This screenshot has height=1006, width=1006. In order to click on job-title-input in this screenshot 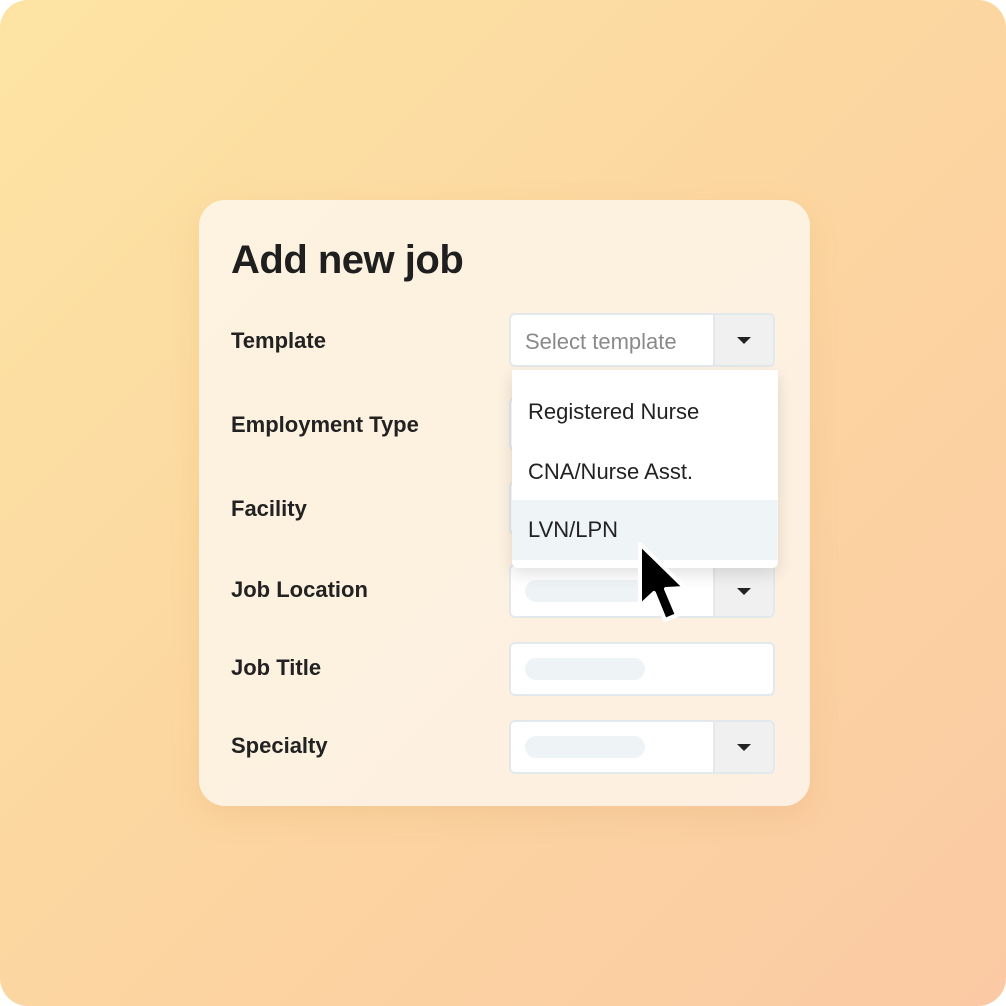, I will do `click(642, 669)`.